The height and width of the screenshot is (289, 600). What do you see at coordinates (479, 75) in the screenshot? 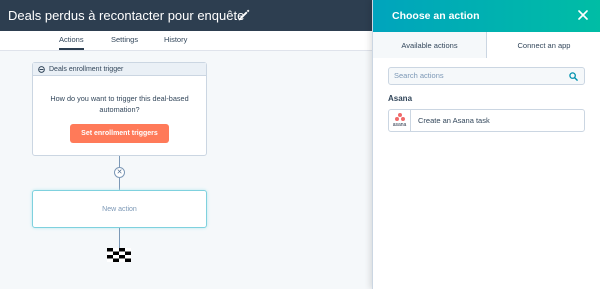
I see `search-input` at bounding box center [479, 75].